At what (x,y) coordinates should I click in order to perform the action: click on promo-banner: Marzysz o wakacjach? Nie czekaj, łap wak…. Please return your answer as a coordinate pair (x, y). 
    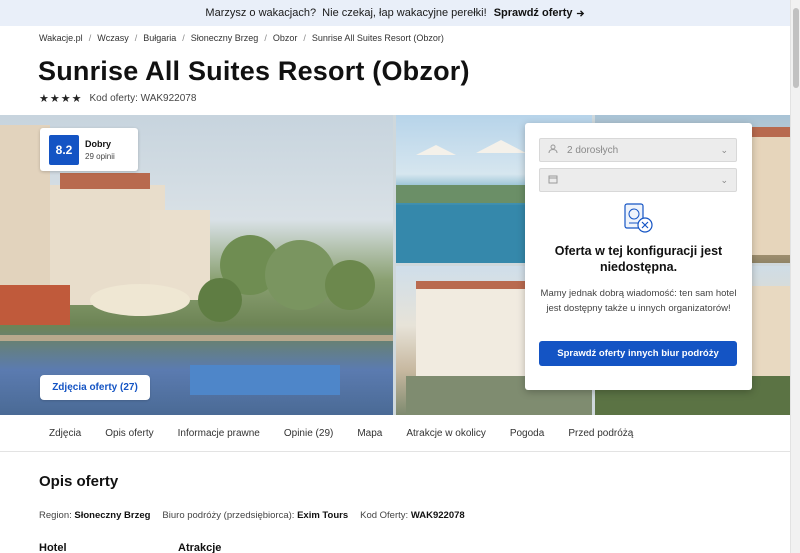
    Looking at the image, I should click on (395, 13).